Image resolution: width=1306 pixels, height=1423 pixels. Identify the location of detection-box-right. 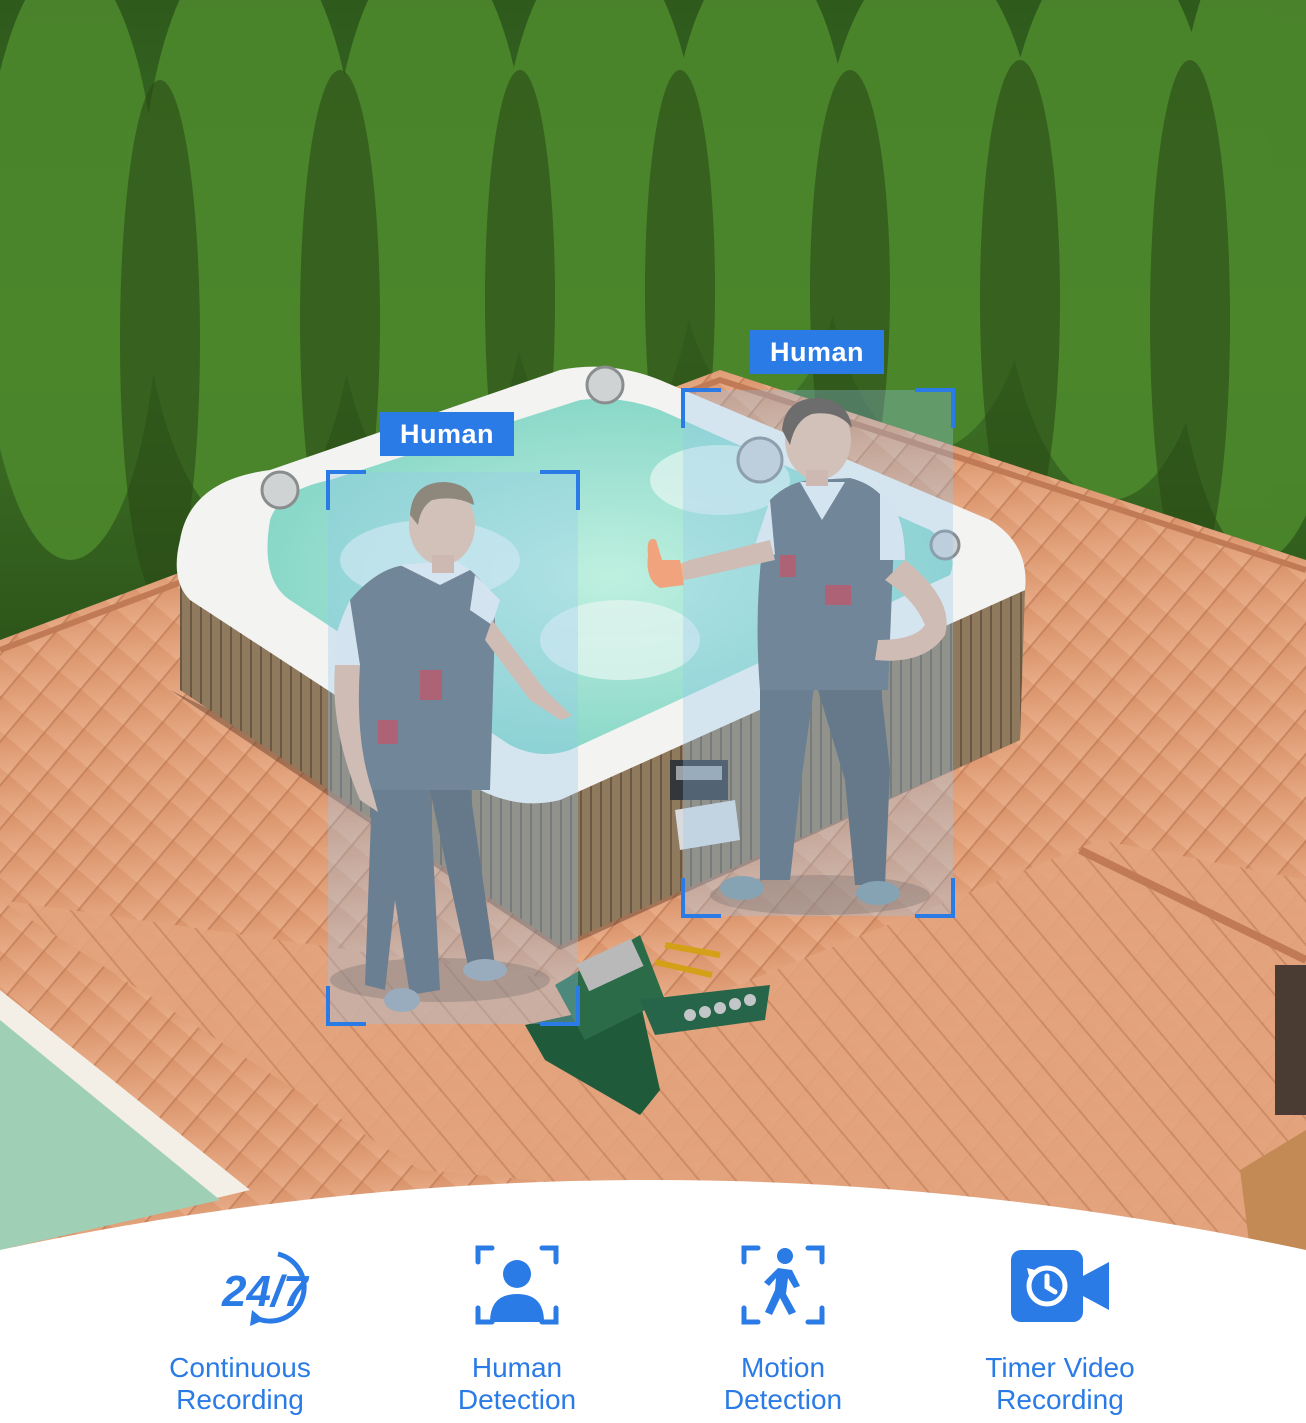
(818, 653).